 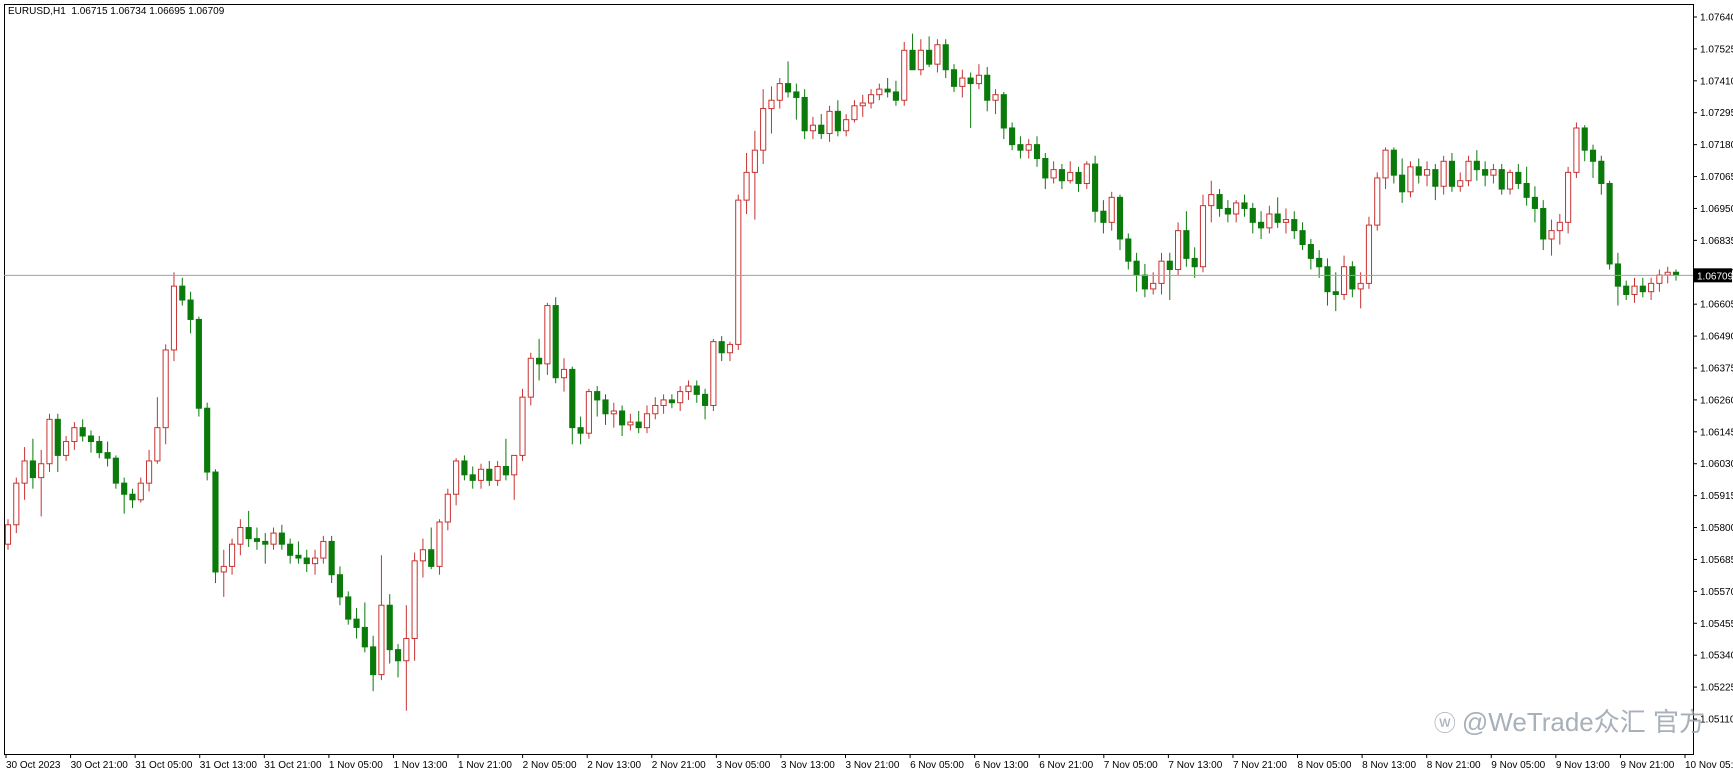 What do you see at coordinates (873, 765) in the screenshot?
I see `x-tick-label: 3 Nov 21:00` at bounding box center [873, 765].